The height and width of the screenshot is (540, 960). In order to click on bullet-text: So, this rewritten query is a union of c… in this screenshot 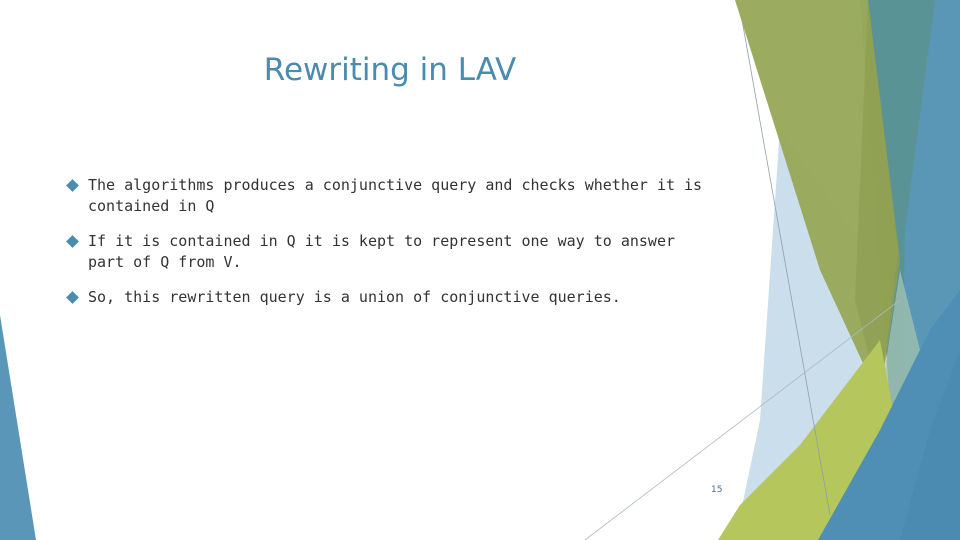, I will do `click(354, 297)`.